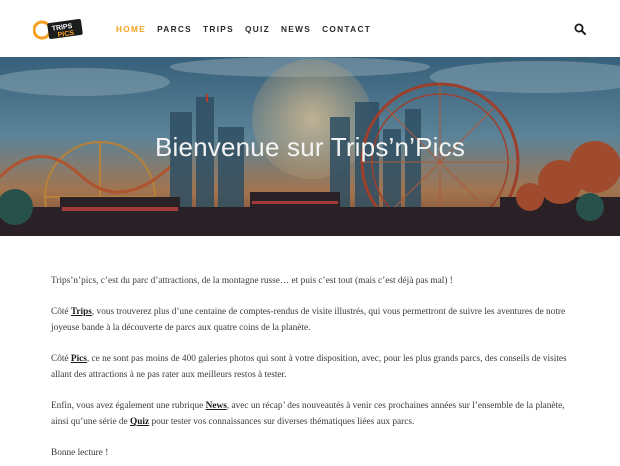 This screenshot has width=620, height=466. I want to click on site-logo: TRIPS PICS, so click(59, 29).